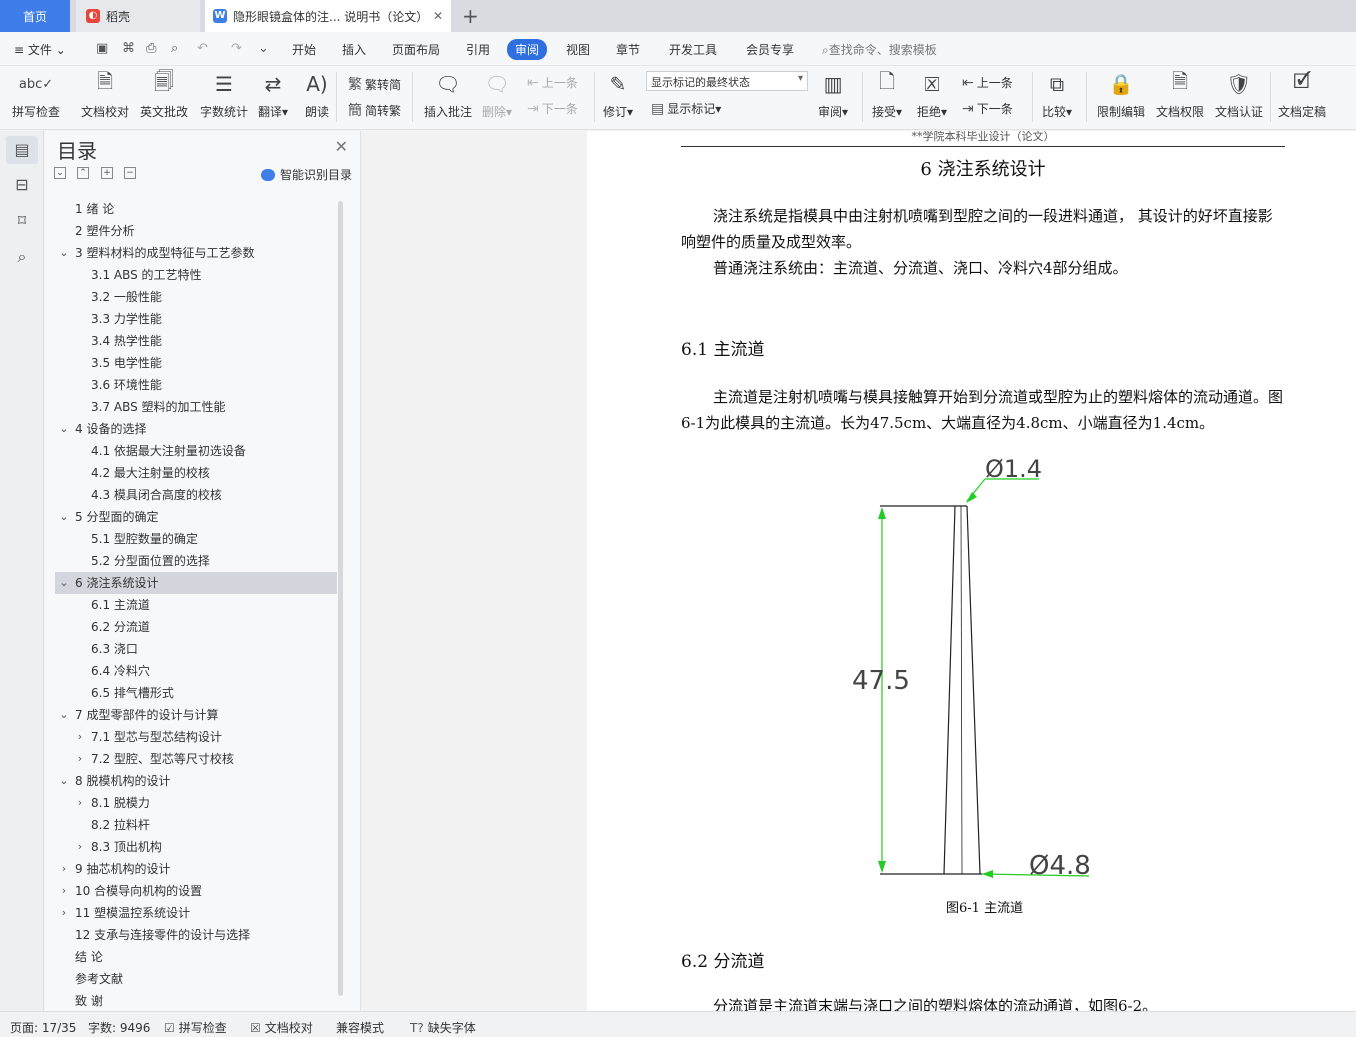  I want to click on expand-icon: ⌃, so click(83, 173).